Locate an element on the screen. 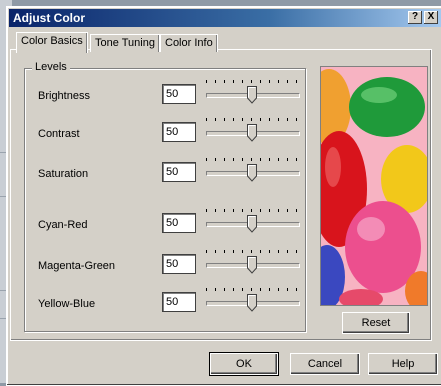 The height and width of the screenshot is (386, 441). reset-button: Reset is located at coordinates (376, 323).